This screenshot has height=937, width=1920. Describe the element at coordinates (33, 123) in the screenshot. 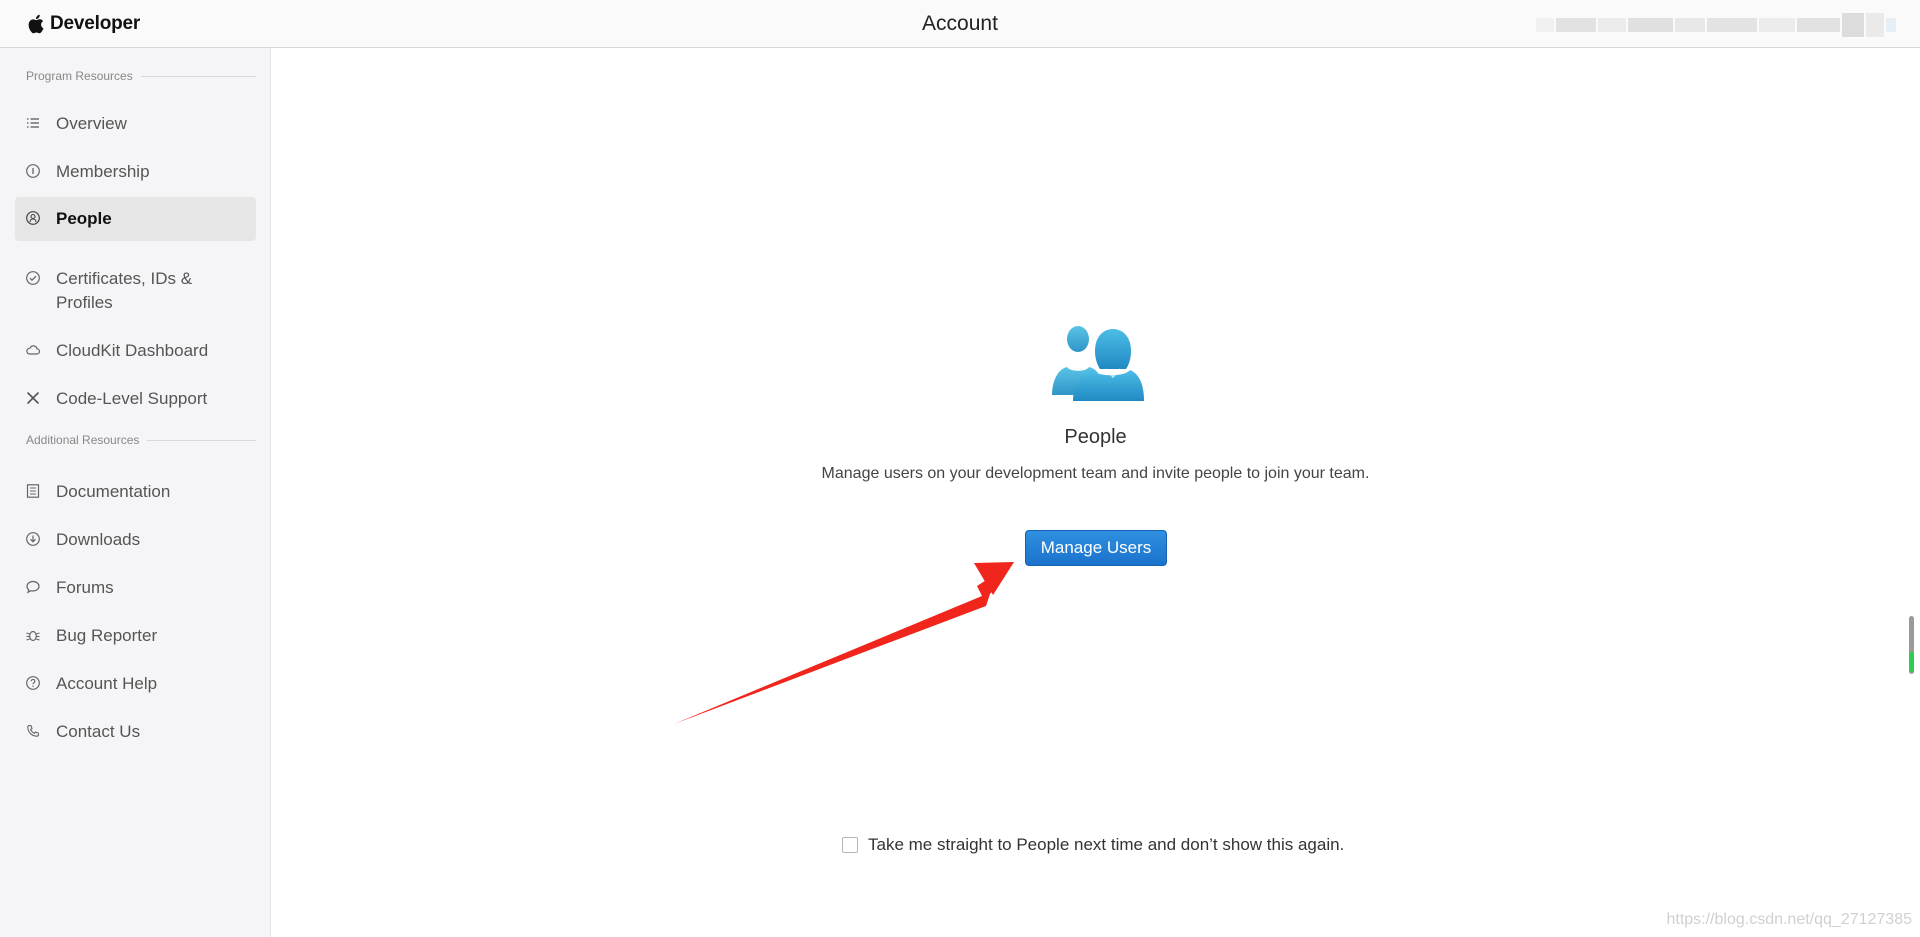

I see `list-icon` at that location.